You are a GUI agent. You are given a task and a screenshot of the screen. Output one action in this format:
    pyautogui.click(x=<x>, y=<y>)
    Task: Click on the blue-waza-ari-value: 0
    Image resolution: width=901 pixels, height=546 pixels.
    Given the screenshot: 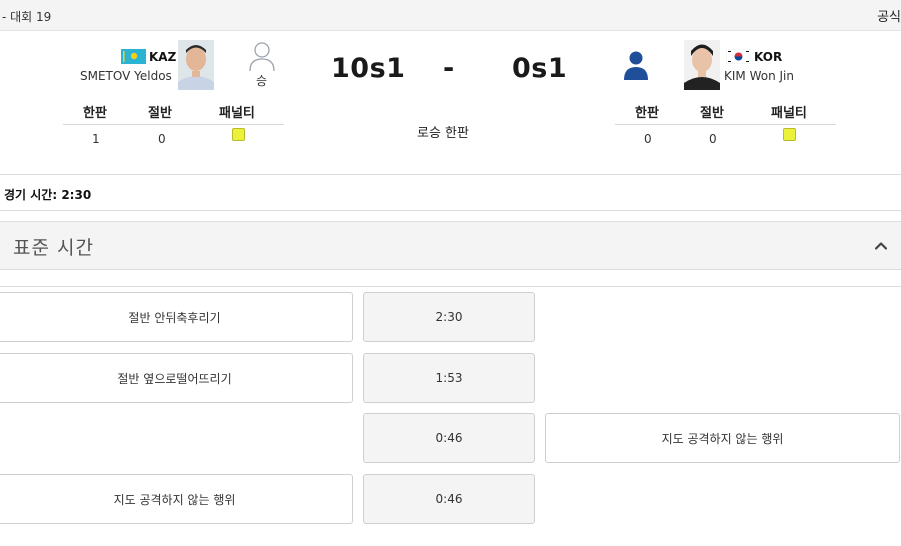 What is the action you would take?
    pyautogui.click(x=713, y=139)
    